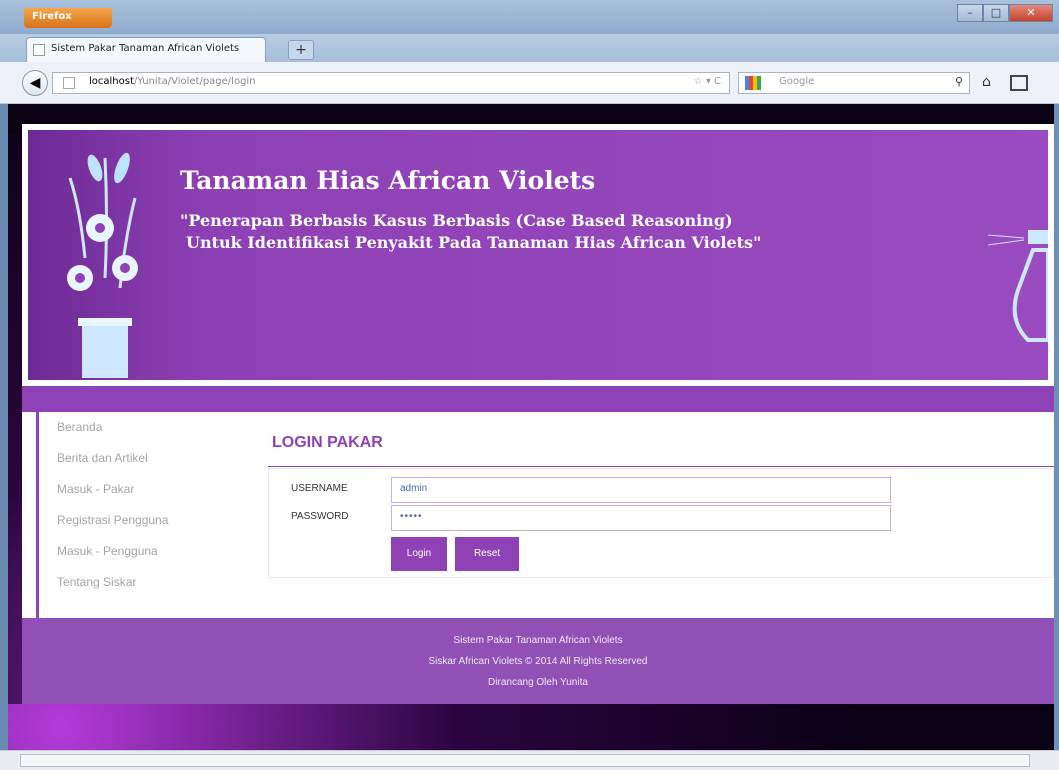 The height and width of the screenshot is (770, 1059). Describe the element at coordinates (661, 466) in the screenshot. I see `title-divider` at that location.